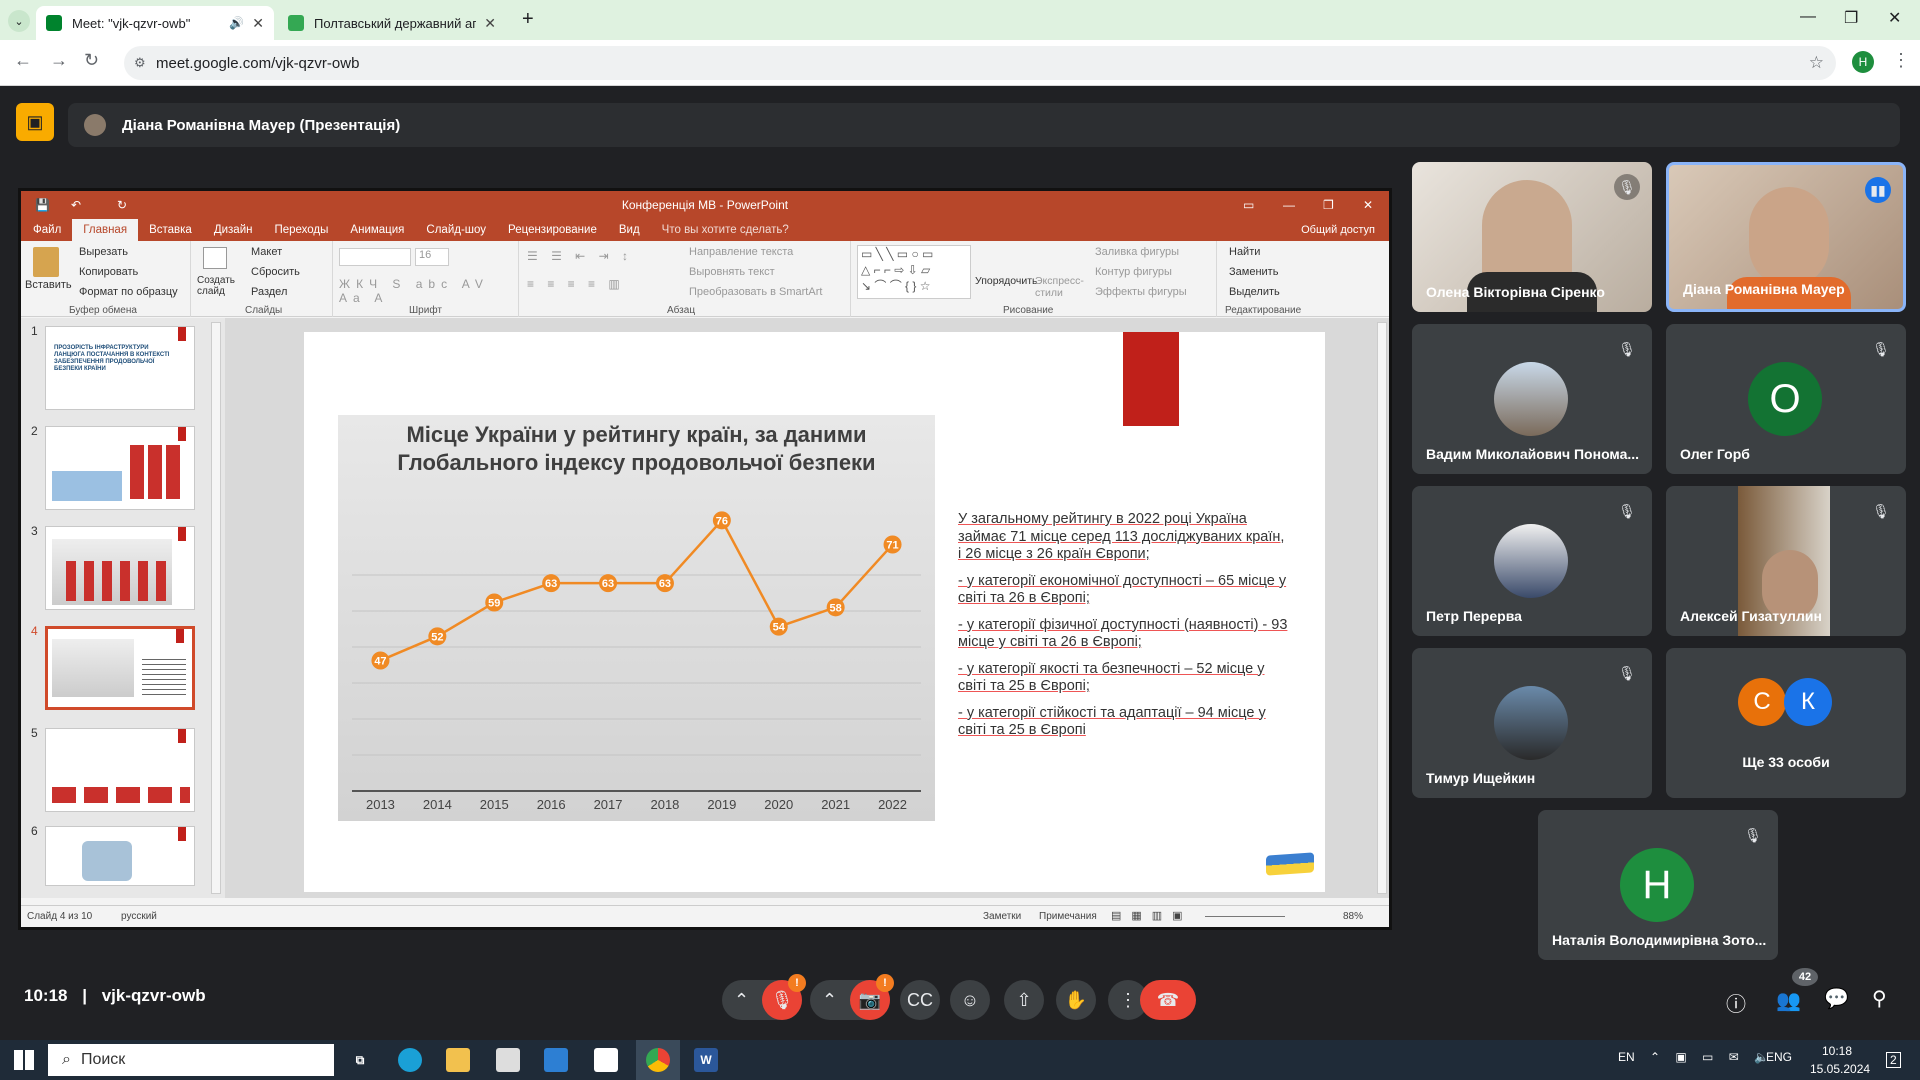 The image size is (1920, 1080). What do you see at coordinates (139, 916) in the screenshot?
I see `language-indicator: русский` at bounding box center [139, 916].